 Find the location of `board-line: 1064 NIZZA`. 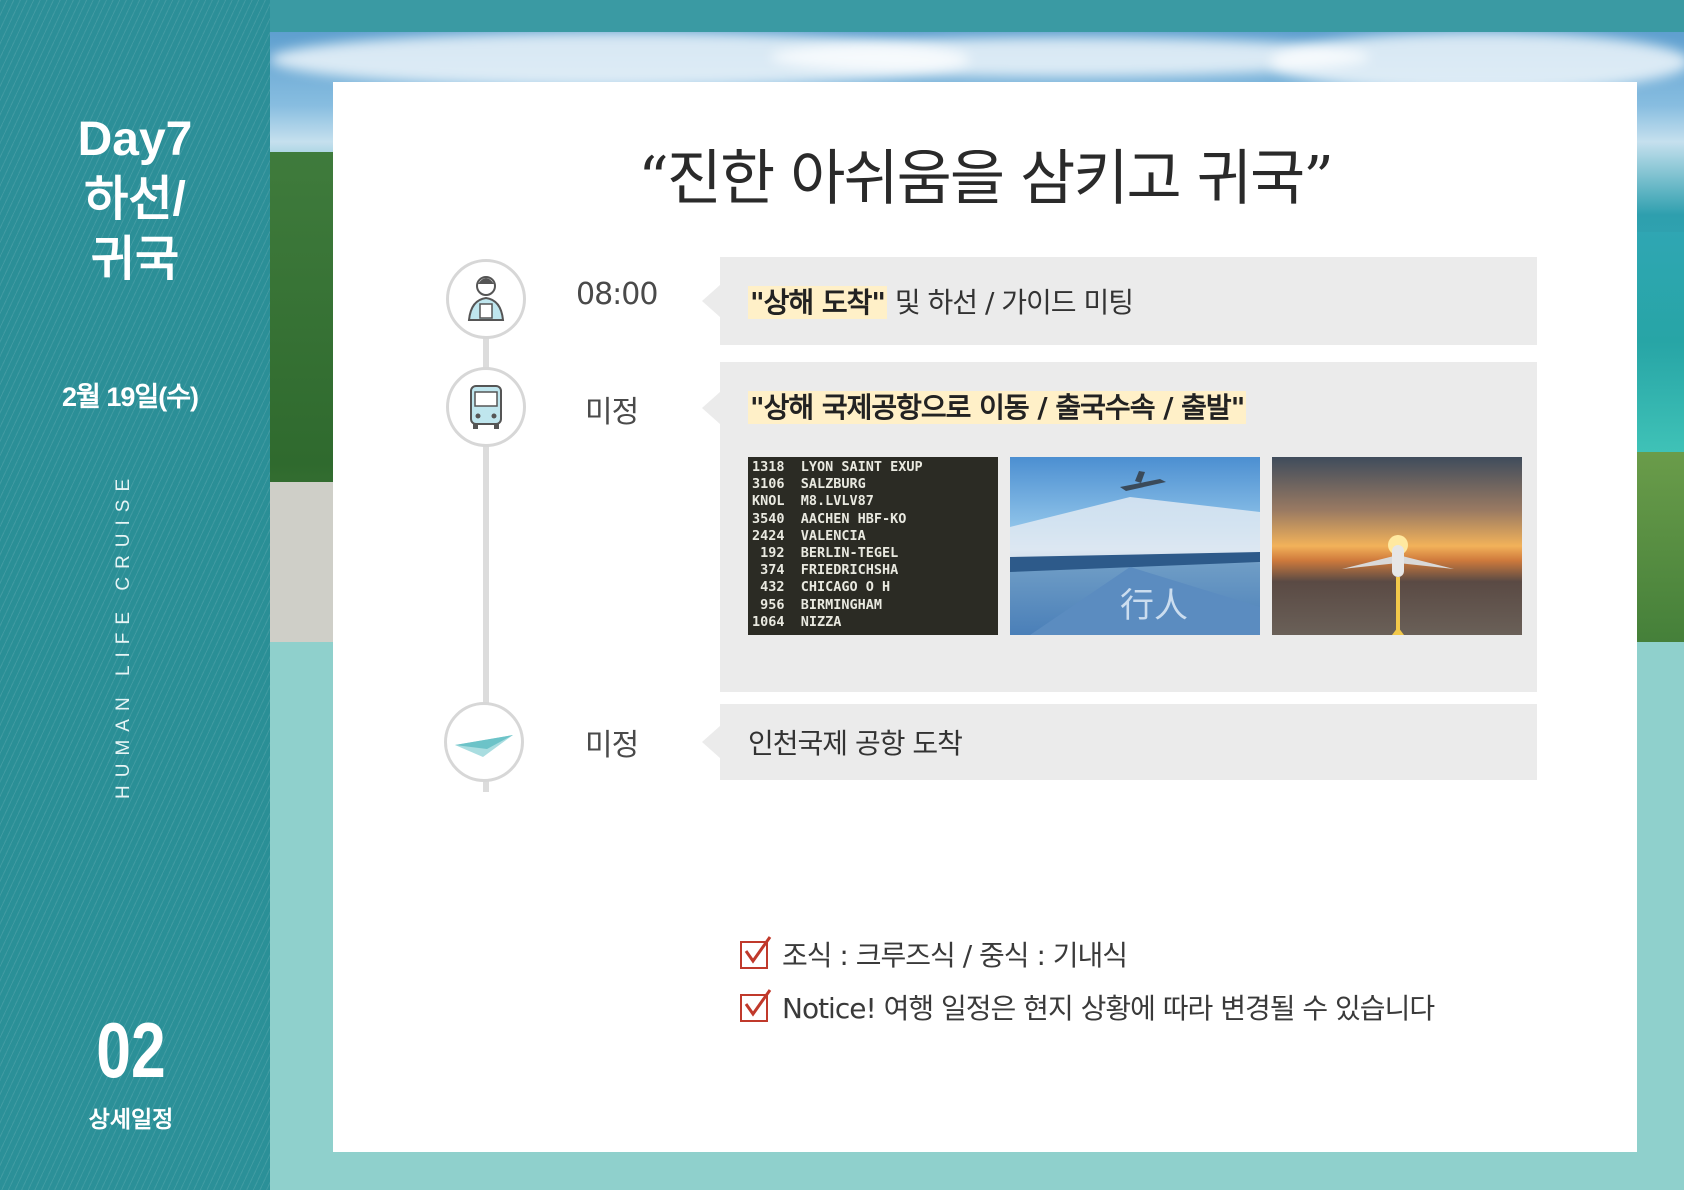

board-line: 1064 NIZZA is located at coordinates (797, 621).